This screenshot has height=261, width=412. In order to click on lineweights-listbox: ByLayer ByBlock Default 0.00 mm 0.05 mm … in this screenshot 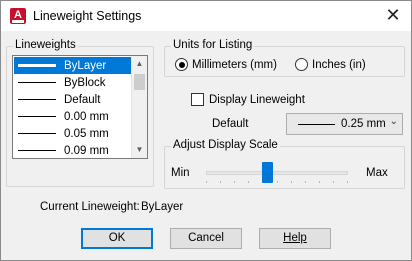, I will do `click(80, 107)`.